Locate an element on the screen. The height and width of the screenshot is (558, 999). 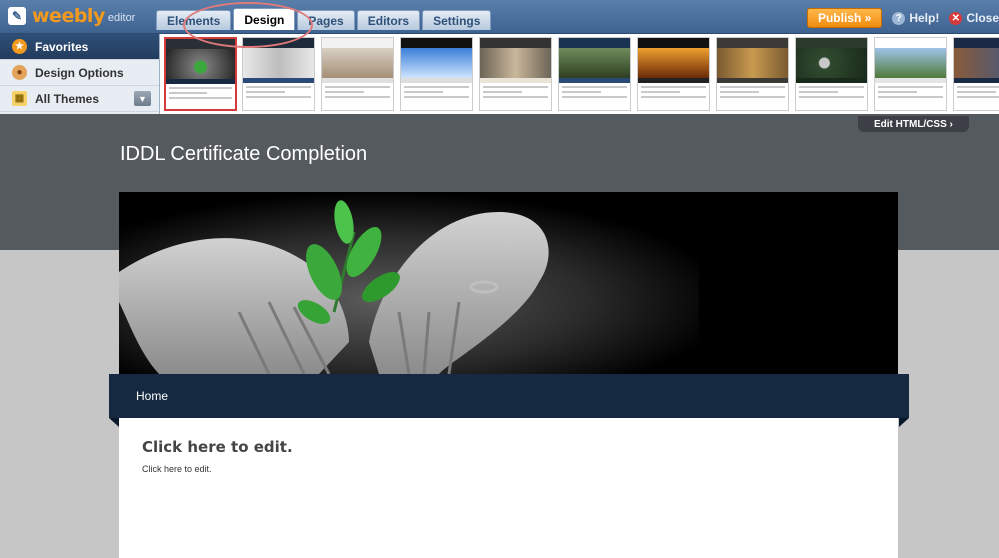
grid-icon: ▦ is located at coordinates (19, 98).